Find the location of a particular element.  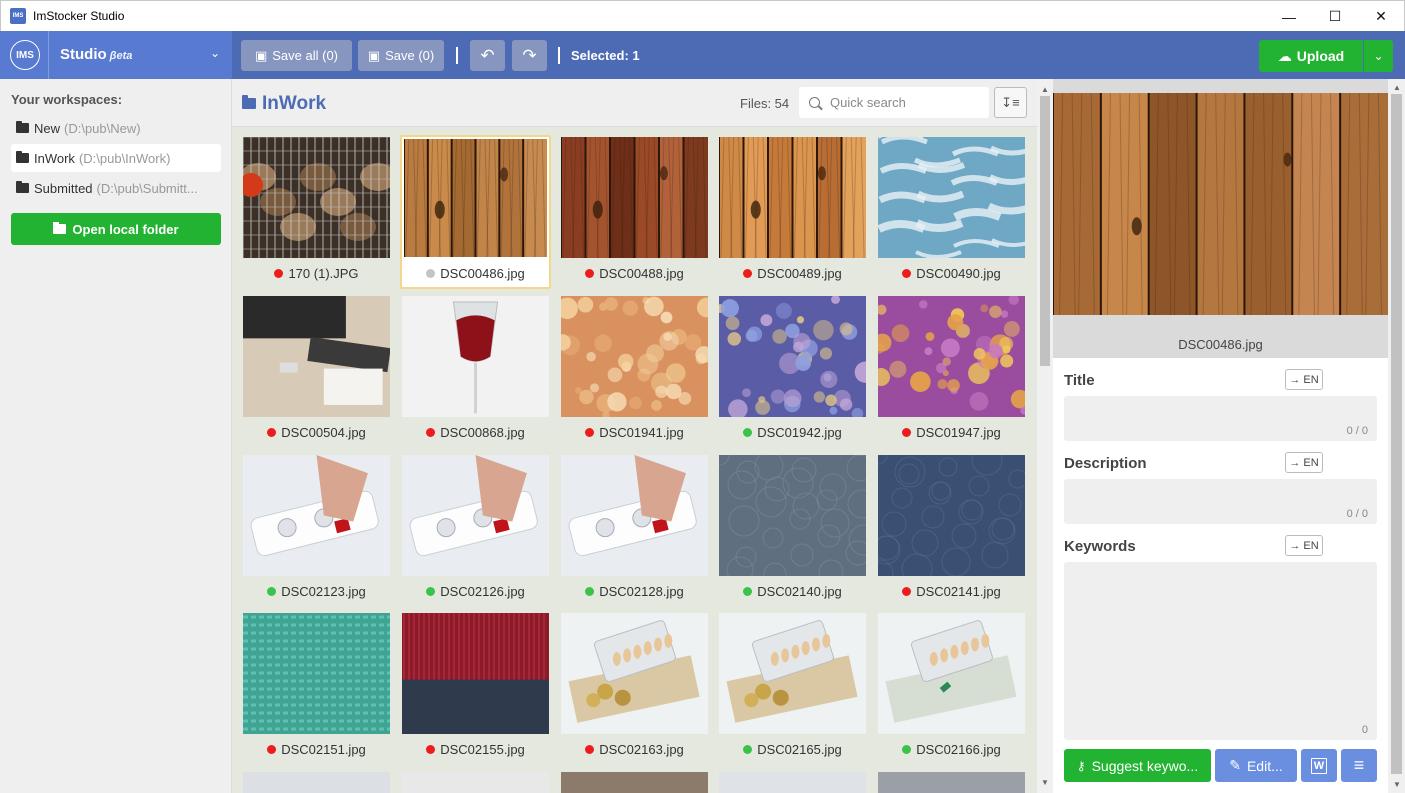

workspace-label: Submitted is located at coordinates (63, 188).